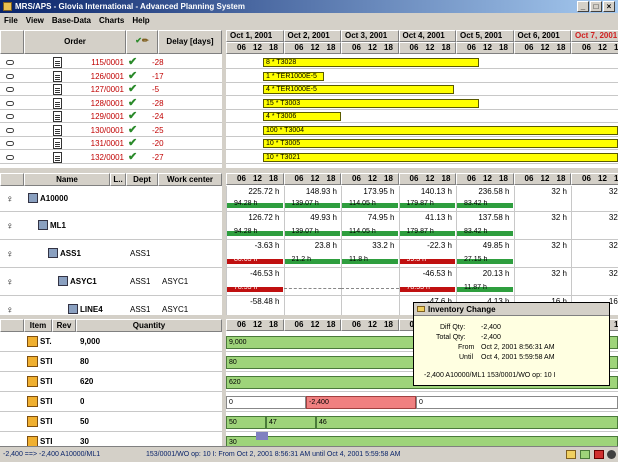  What do you see at coordinates (585, 454) in the screenshot?
I see `chart-icon` at bounding box center [585, 454].